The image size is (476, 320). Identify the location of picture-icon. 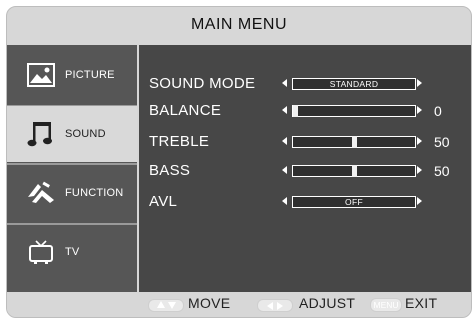
(41, 75).